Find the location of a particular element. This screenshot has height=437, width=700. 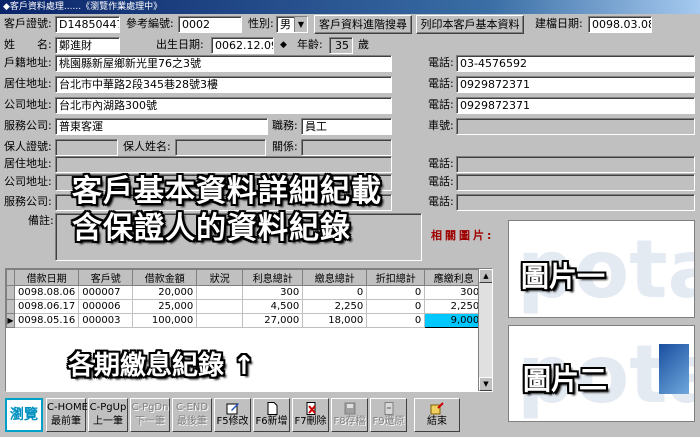

photo-two: pota 圖片二 is located at coordinates (601, 373).